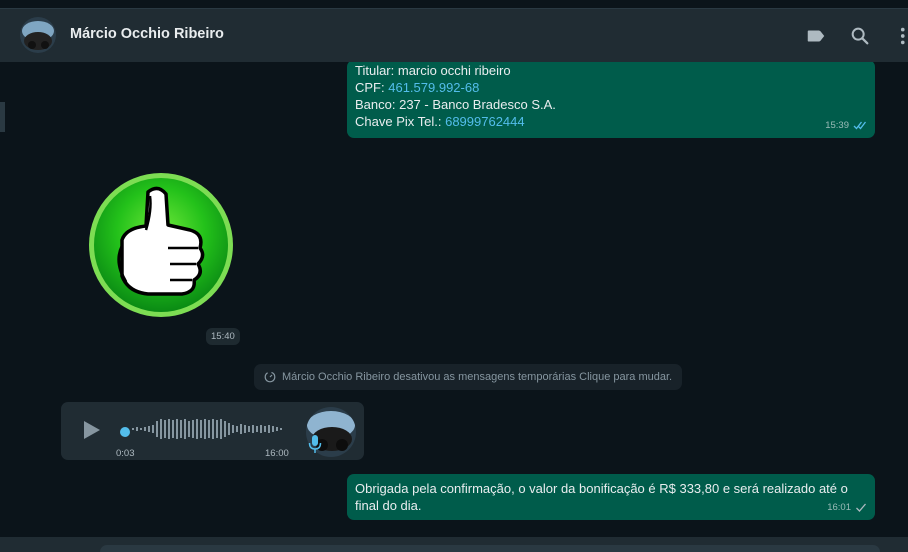 Image resolution: width=908 pixels, height=552 pixels. Describe the element at coordinates (161, 245) in the screenshot. I see `thumbs-up-icon` at that location.